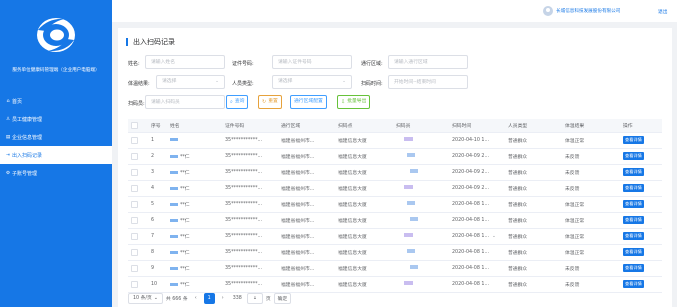 Image resolution: width=677 pixels, height=307 pixels. Describe the element at coordinates (357, 101) in the screenshot. I see `export-button-label: 批量导出` at that location.